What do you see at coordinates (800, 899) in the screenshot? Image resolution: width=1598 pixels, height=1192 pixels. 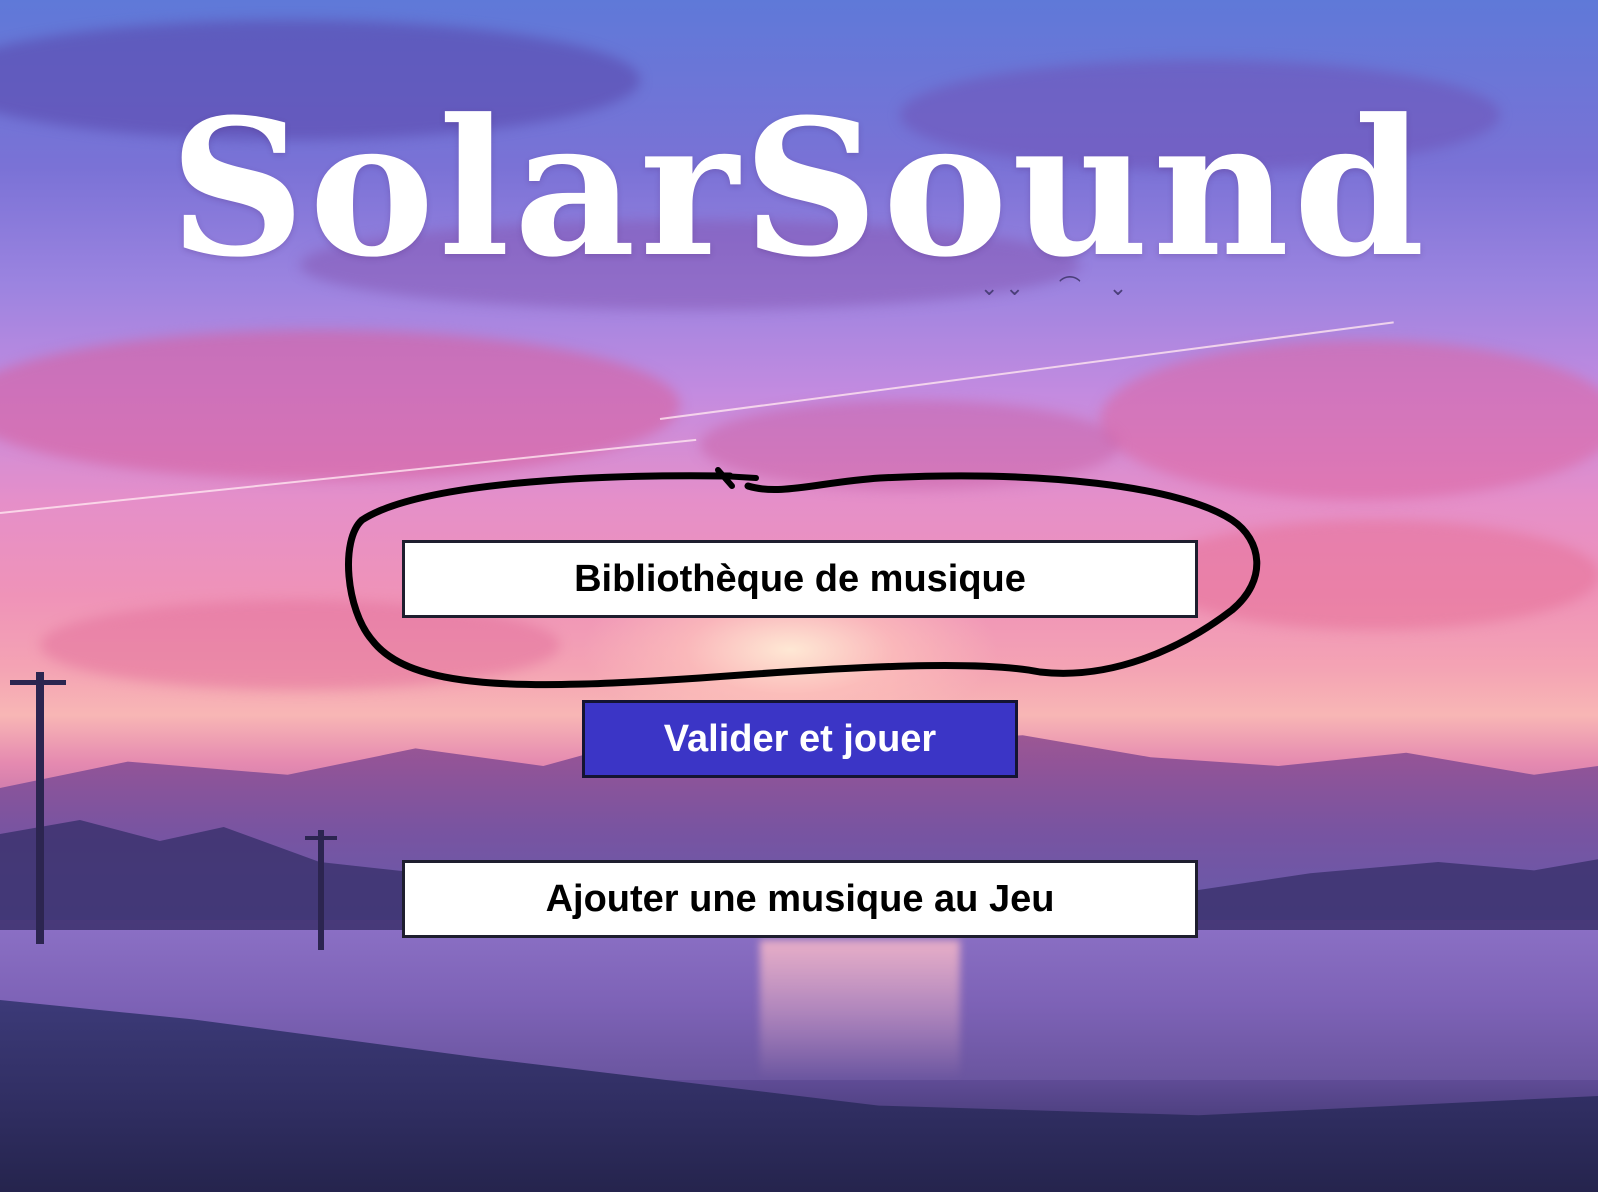 I see `add-music-button: Ajouter une musique au Jeu` at bounding box center [800, 899].